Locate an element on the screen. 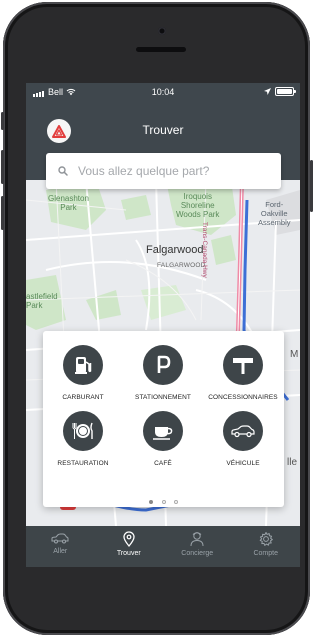  category-carburant: CARBURANT is located at coordinates (83, 373).